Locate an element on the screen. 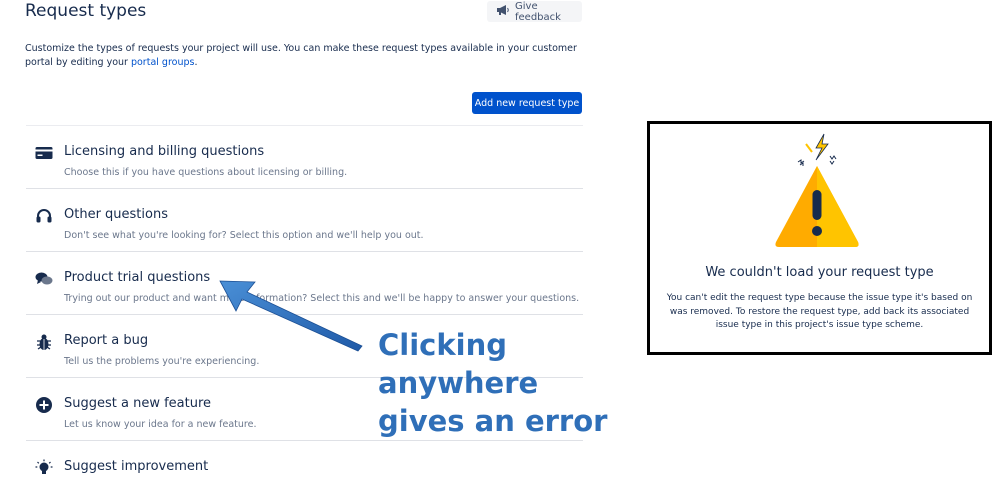 The width and height of the screenshot is (999, 503). add-new-request-type-button: Add new request type is located at coordinates (527, 103).